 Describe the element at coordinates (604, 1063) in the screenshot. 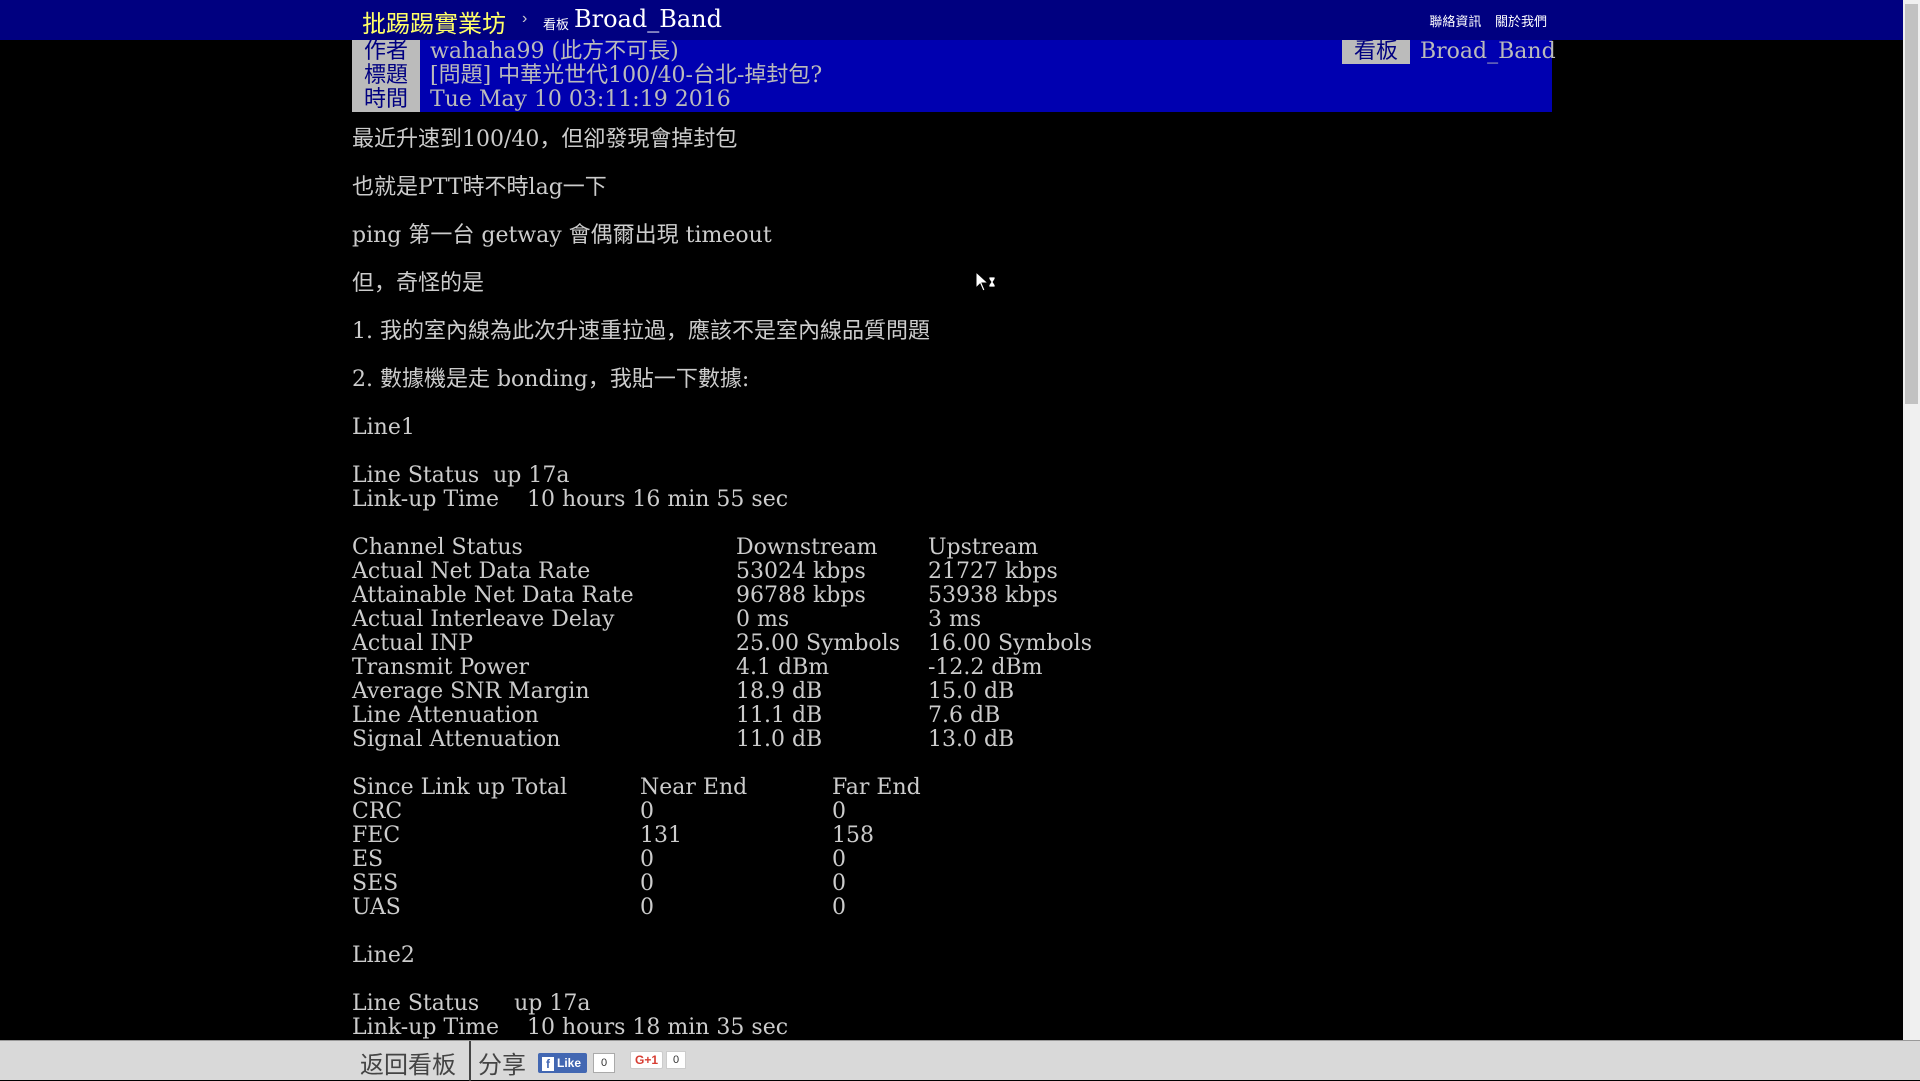

I see `facebook-like-count: 0` at that location.